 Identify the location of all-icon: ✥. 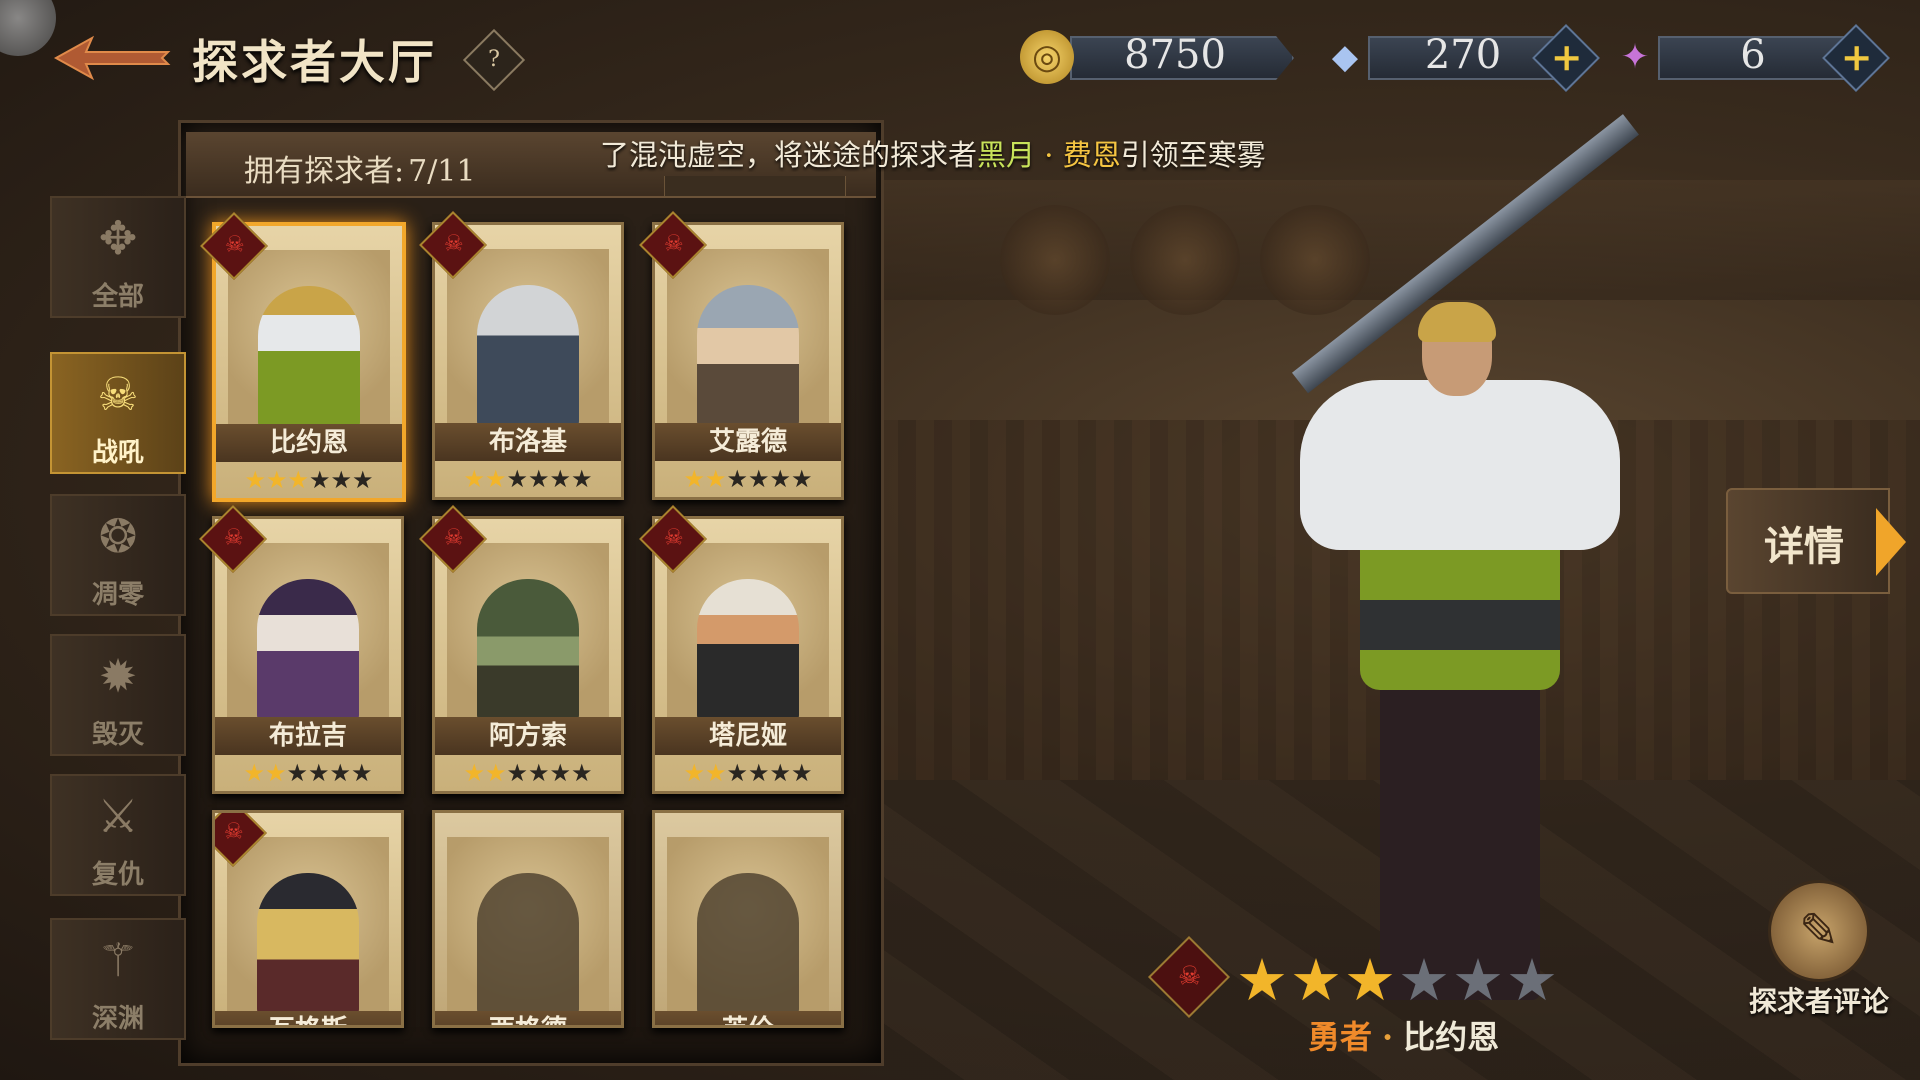
(118, 238).